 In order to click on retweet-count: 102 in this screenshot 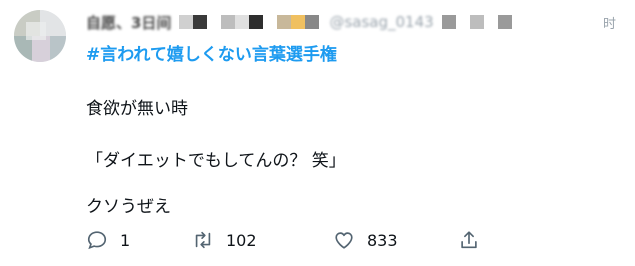, I will do `click(241, 240)`.